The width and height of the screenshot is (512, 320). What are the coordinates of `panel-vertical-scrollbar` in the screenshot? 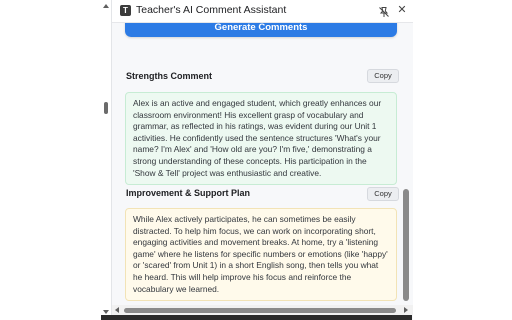 It's located at (406, 164).